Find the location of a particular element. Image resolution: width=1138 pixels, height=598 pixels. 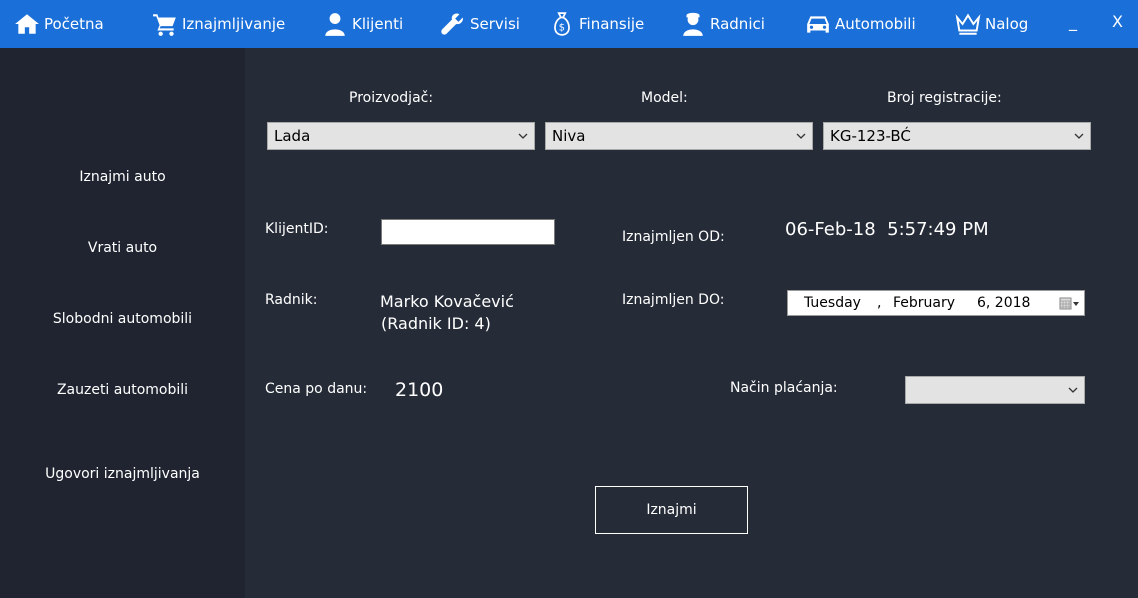

rent-submit-button: Iznajmi is located at coordinates (671, 510).